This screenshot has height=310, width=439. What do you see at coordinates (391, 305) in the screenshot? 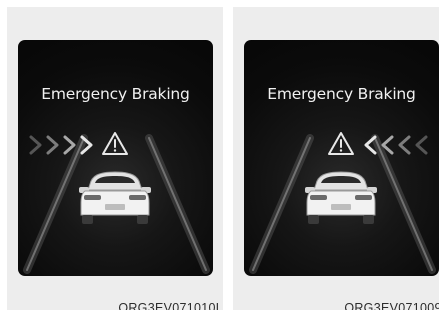
I see `figure-caption: ORG3EV071009L` at bounding box center [391, 305].